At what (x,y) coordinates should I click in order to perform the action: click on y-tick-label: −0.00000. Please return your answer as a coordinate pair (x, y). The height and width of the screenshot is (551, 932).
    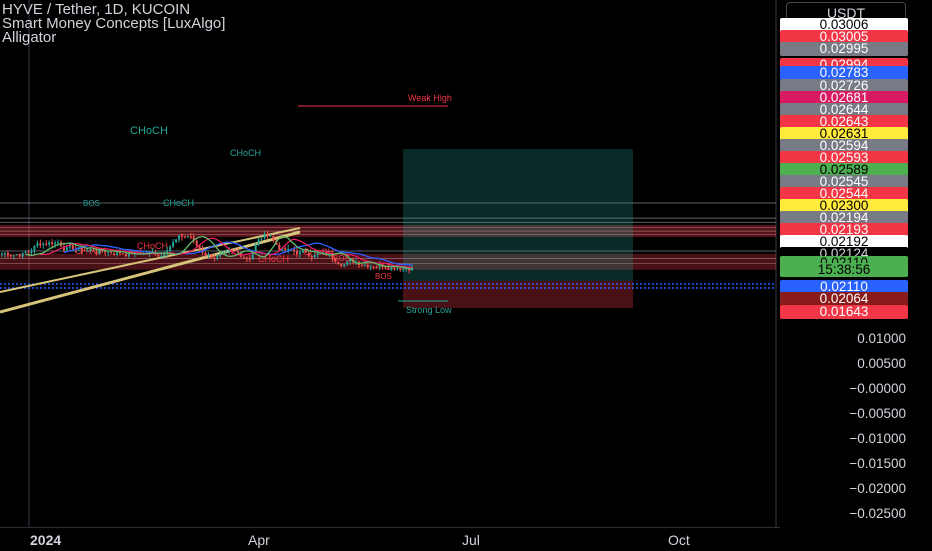
    Looking at the image, I should click on (877, 388).